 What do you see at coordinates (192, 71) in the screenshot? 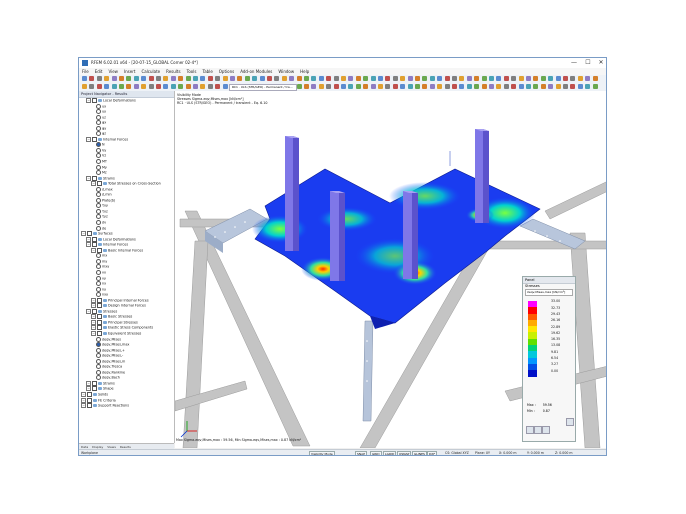
I see `menu-item-tools: Tools` at bounding box center [192, 71].